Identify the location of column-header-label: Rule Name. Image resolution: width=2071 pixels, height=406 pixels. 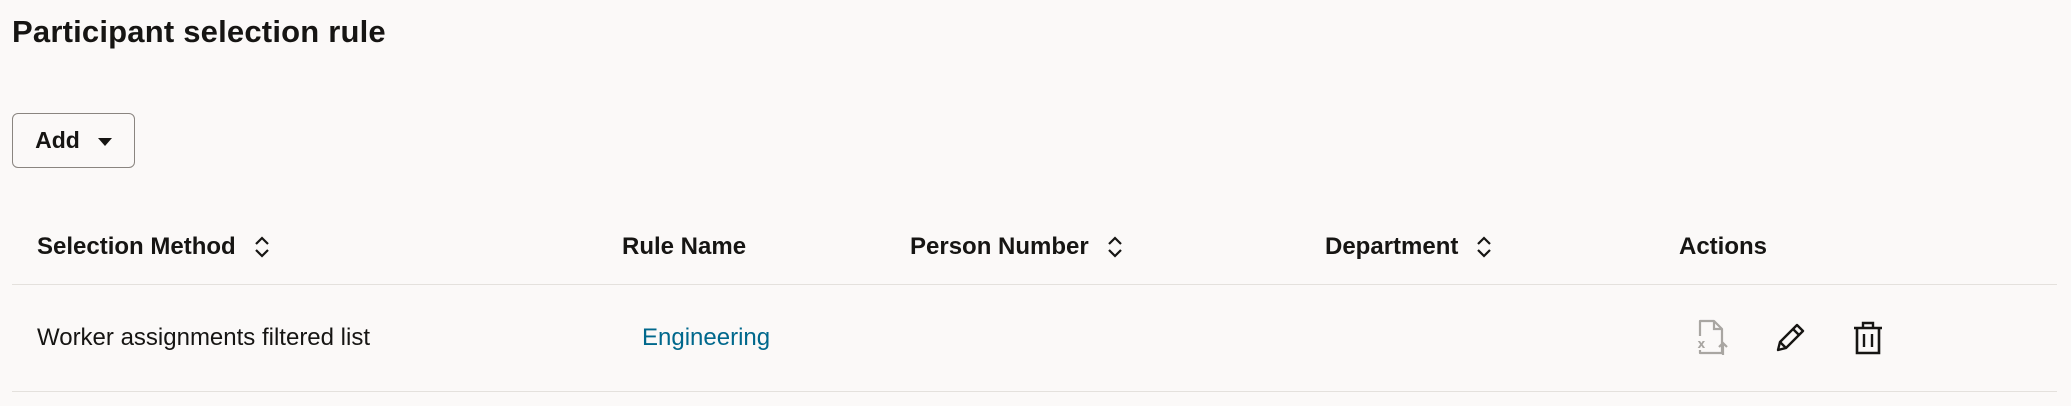
(684, 246).